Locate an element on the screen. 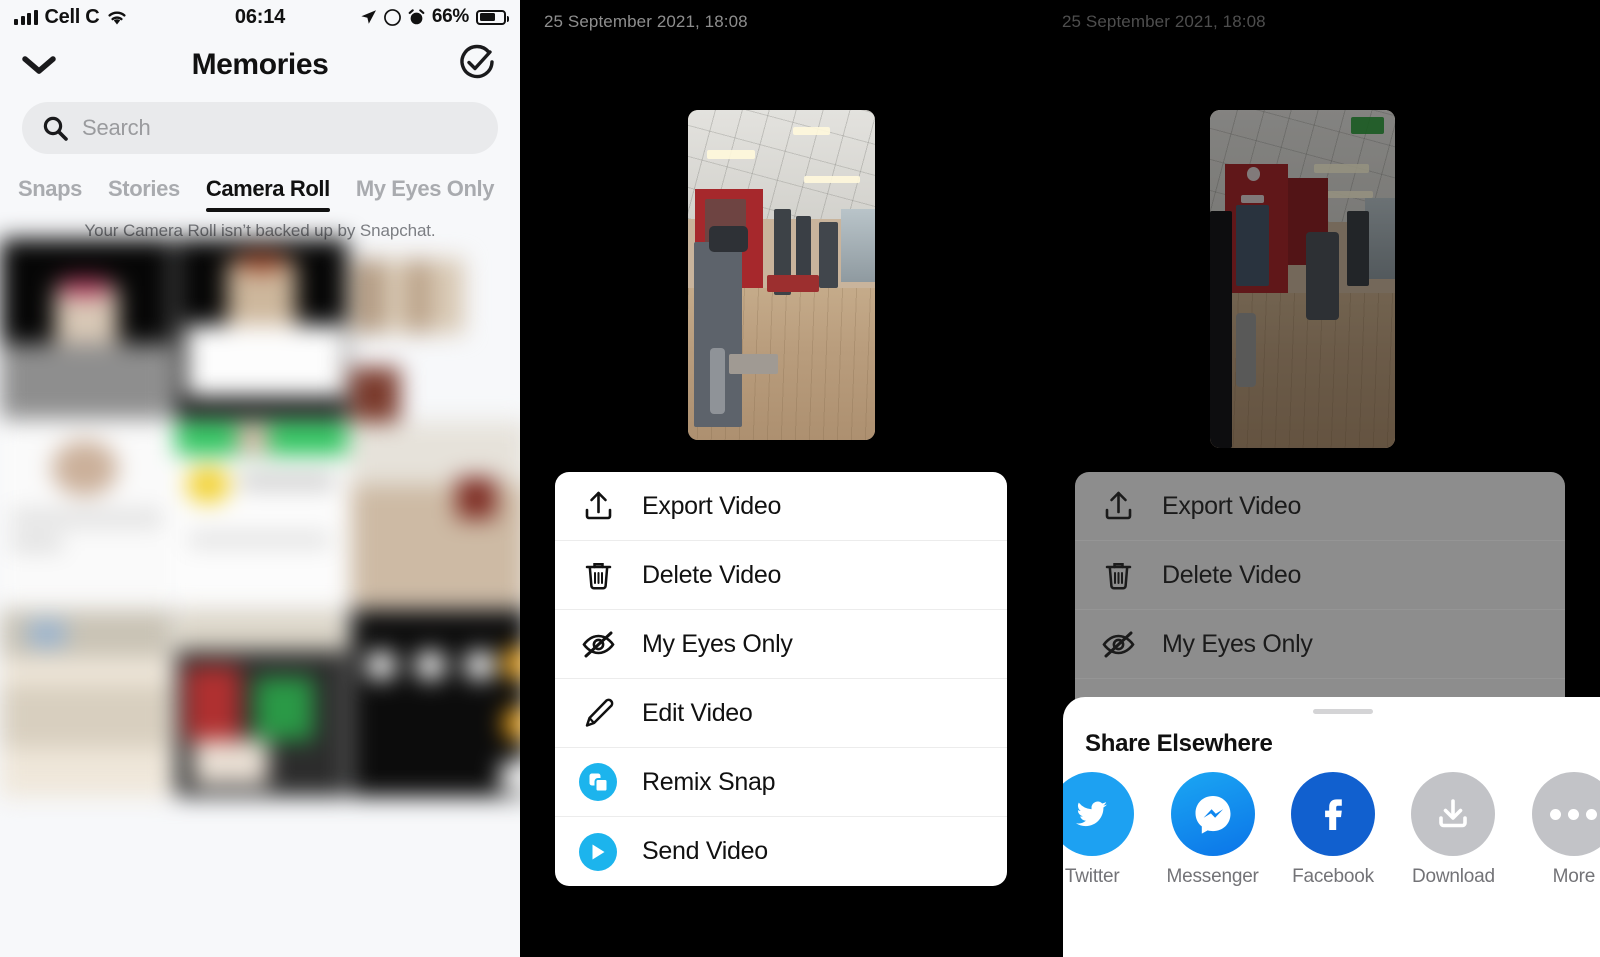  menu-item-edit-video: Edit Video is located at coordinates (781, 713).